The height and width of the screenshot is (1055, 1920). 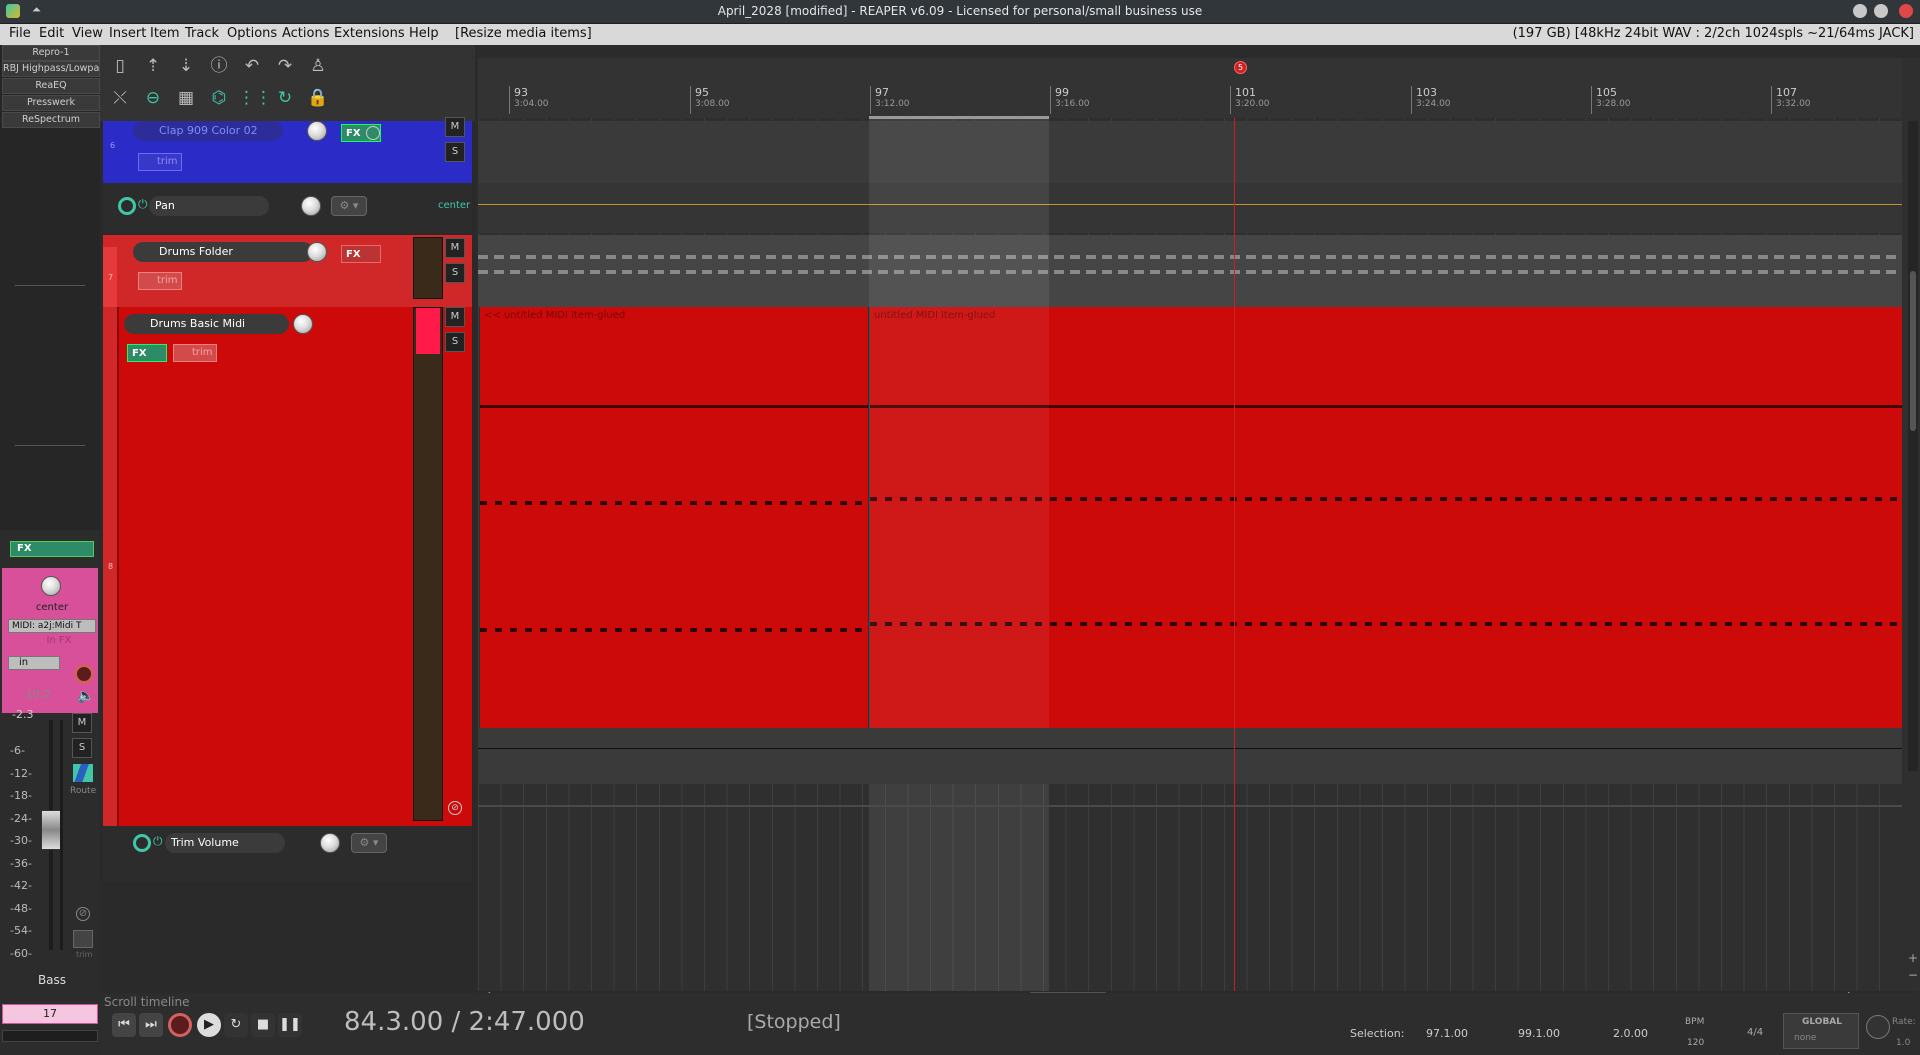 I want to click on project-info-icon: ⓘ, so click(x=219, y=66).